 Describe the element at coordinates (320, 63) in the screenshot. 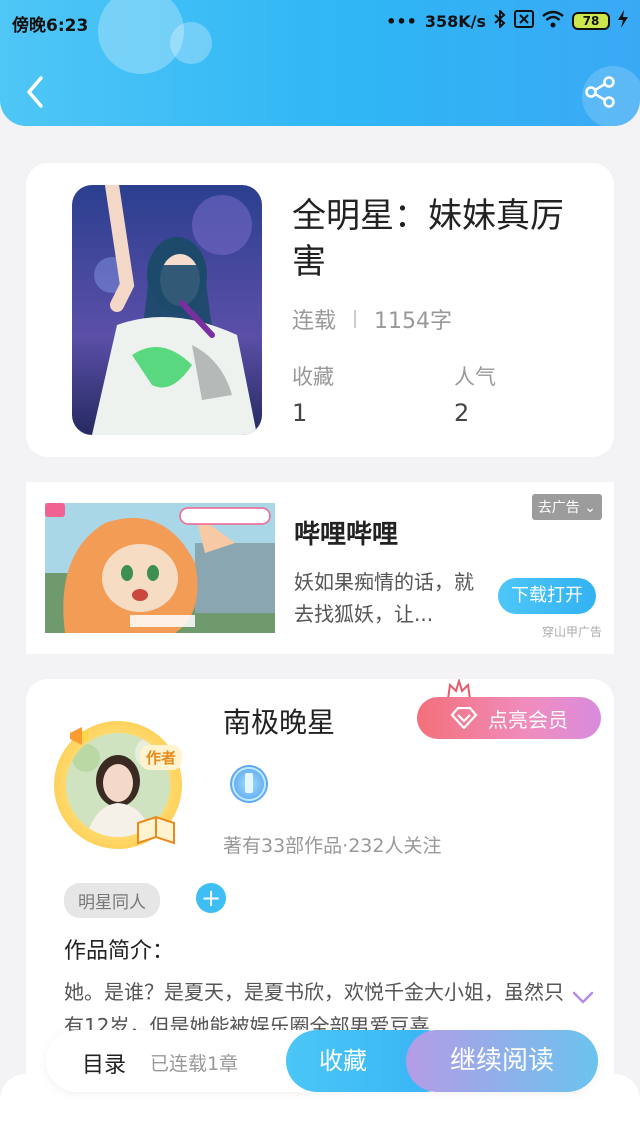

I see `header: 傍晚6:23 ••• 358K/s 78` at that location.